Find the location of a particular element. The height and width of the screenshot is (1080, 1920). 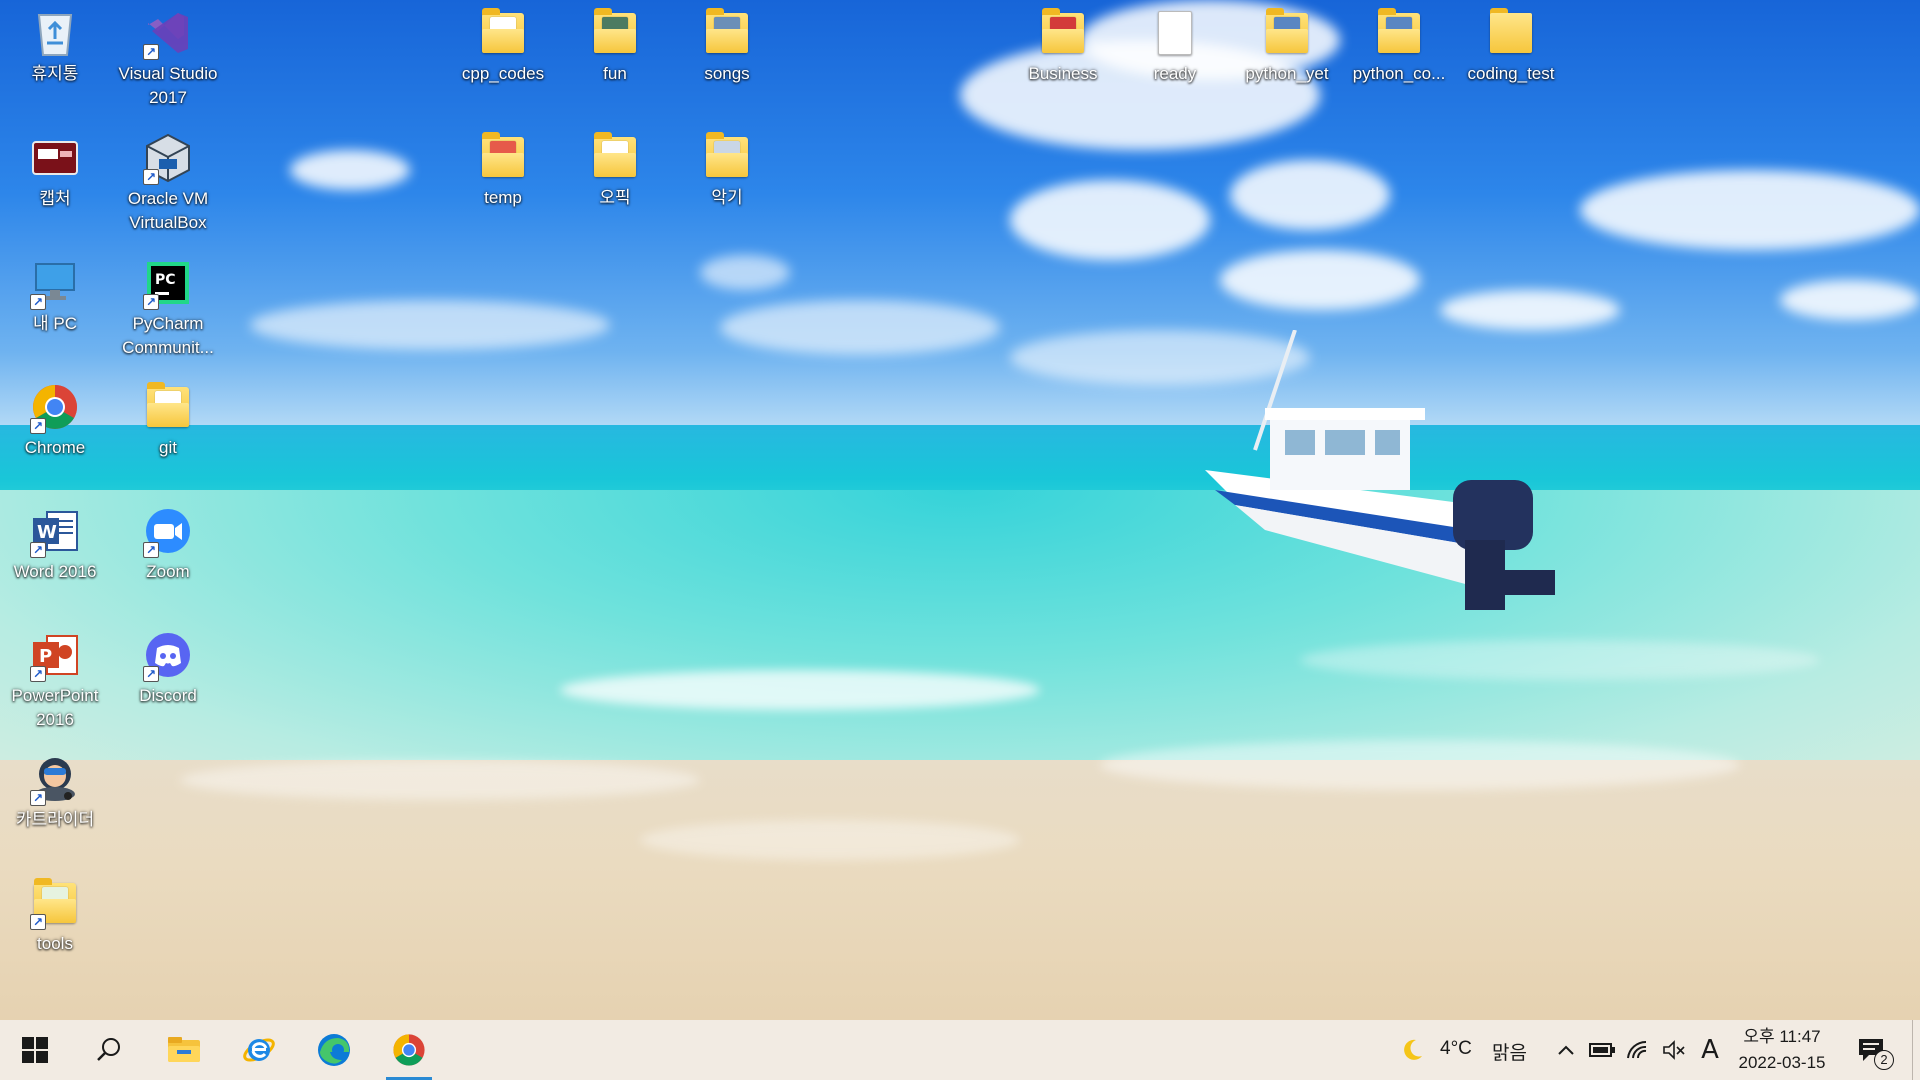

input-language-indicator: A is located at coordinates (1710, 1050).